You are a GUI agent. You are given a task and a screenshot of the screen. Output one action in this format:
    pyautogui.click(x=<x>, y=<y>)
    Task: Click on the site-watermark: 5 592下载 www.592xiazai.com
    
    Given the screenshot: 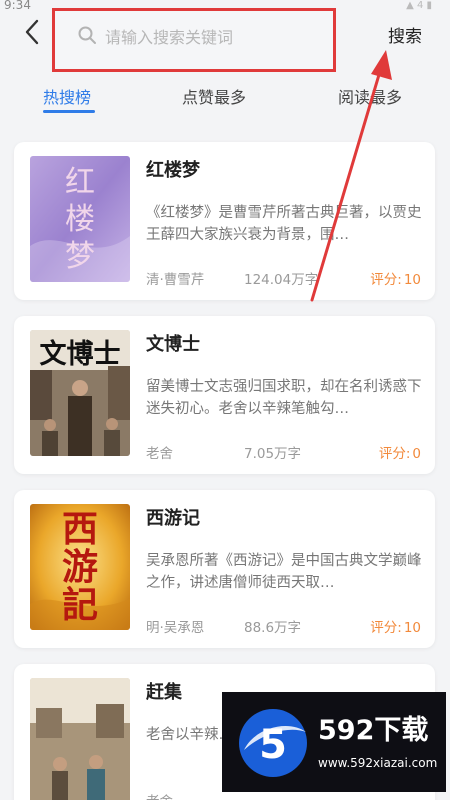 What is the action you would take?
    pyautogui.click(x=334, y=742)
    